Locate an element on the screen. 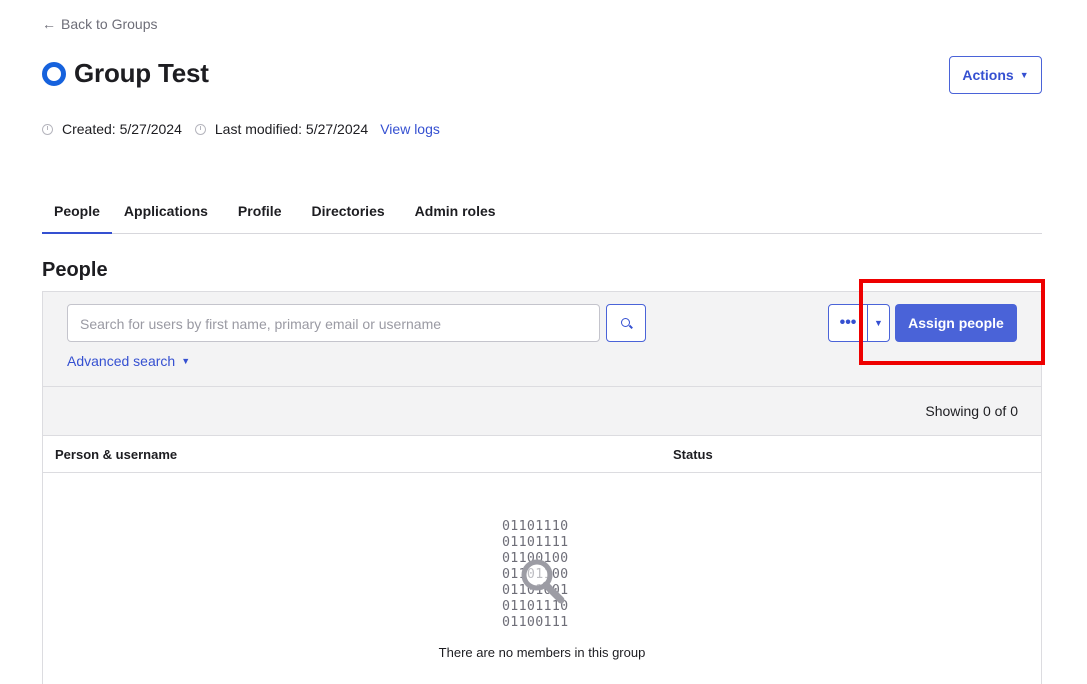 The height and width of the screenshot is (684, 1087). tab-people: People is located at coordinates (77, 215).